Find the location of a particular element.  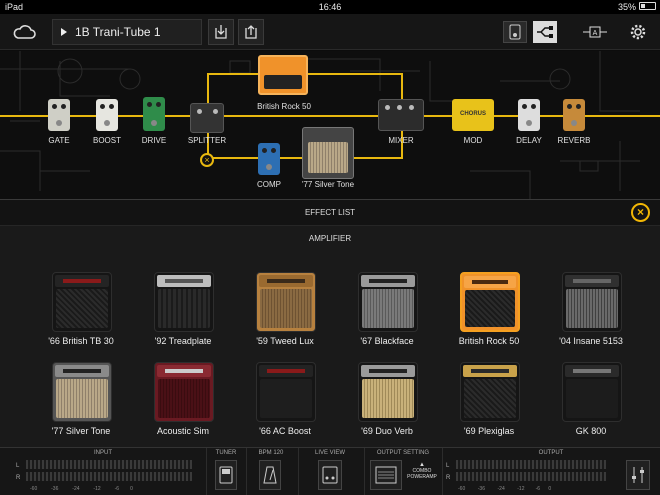

boost-pedal is located at coordinates (107, 115).